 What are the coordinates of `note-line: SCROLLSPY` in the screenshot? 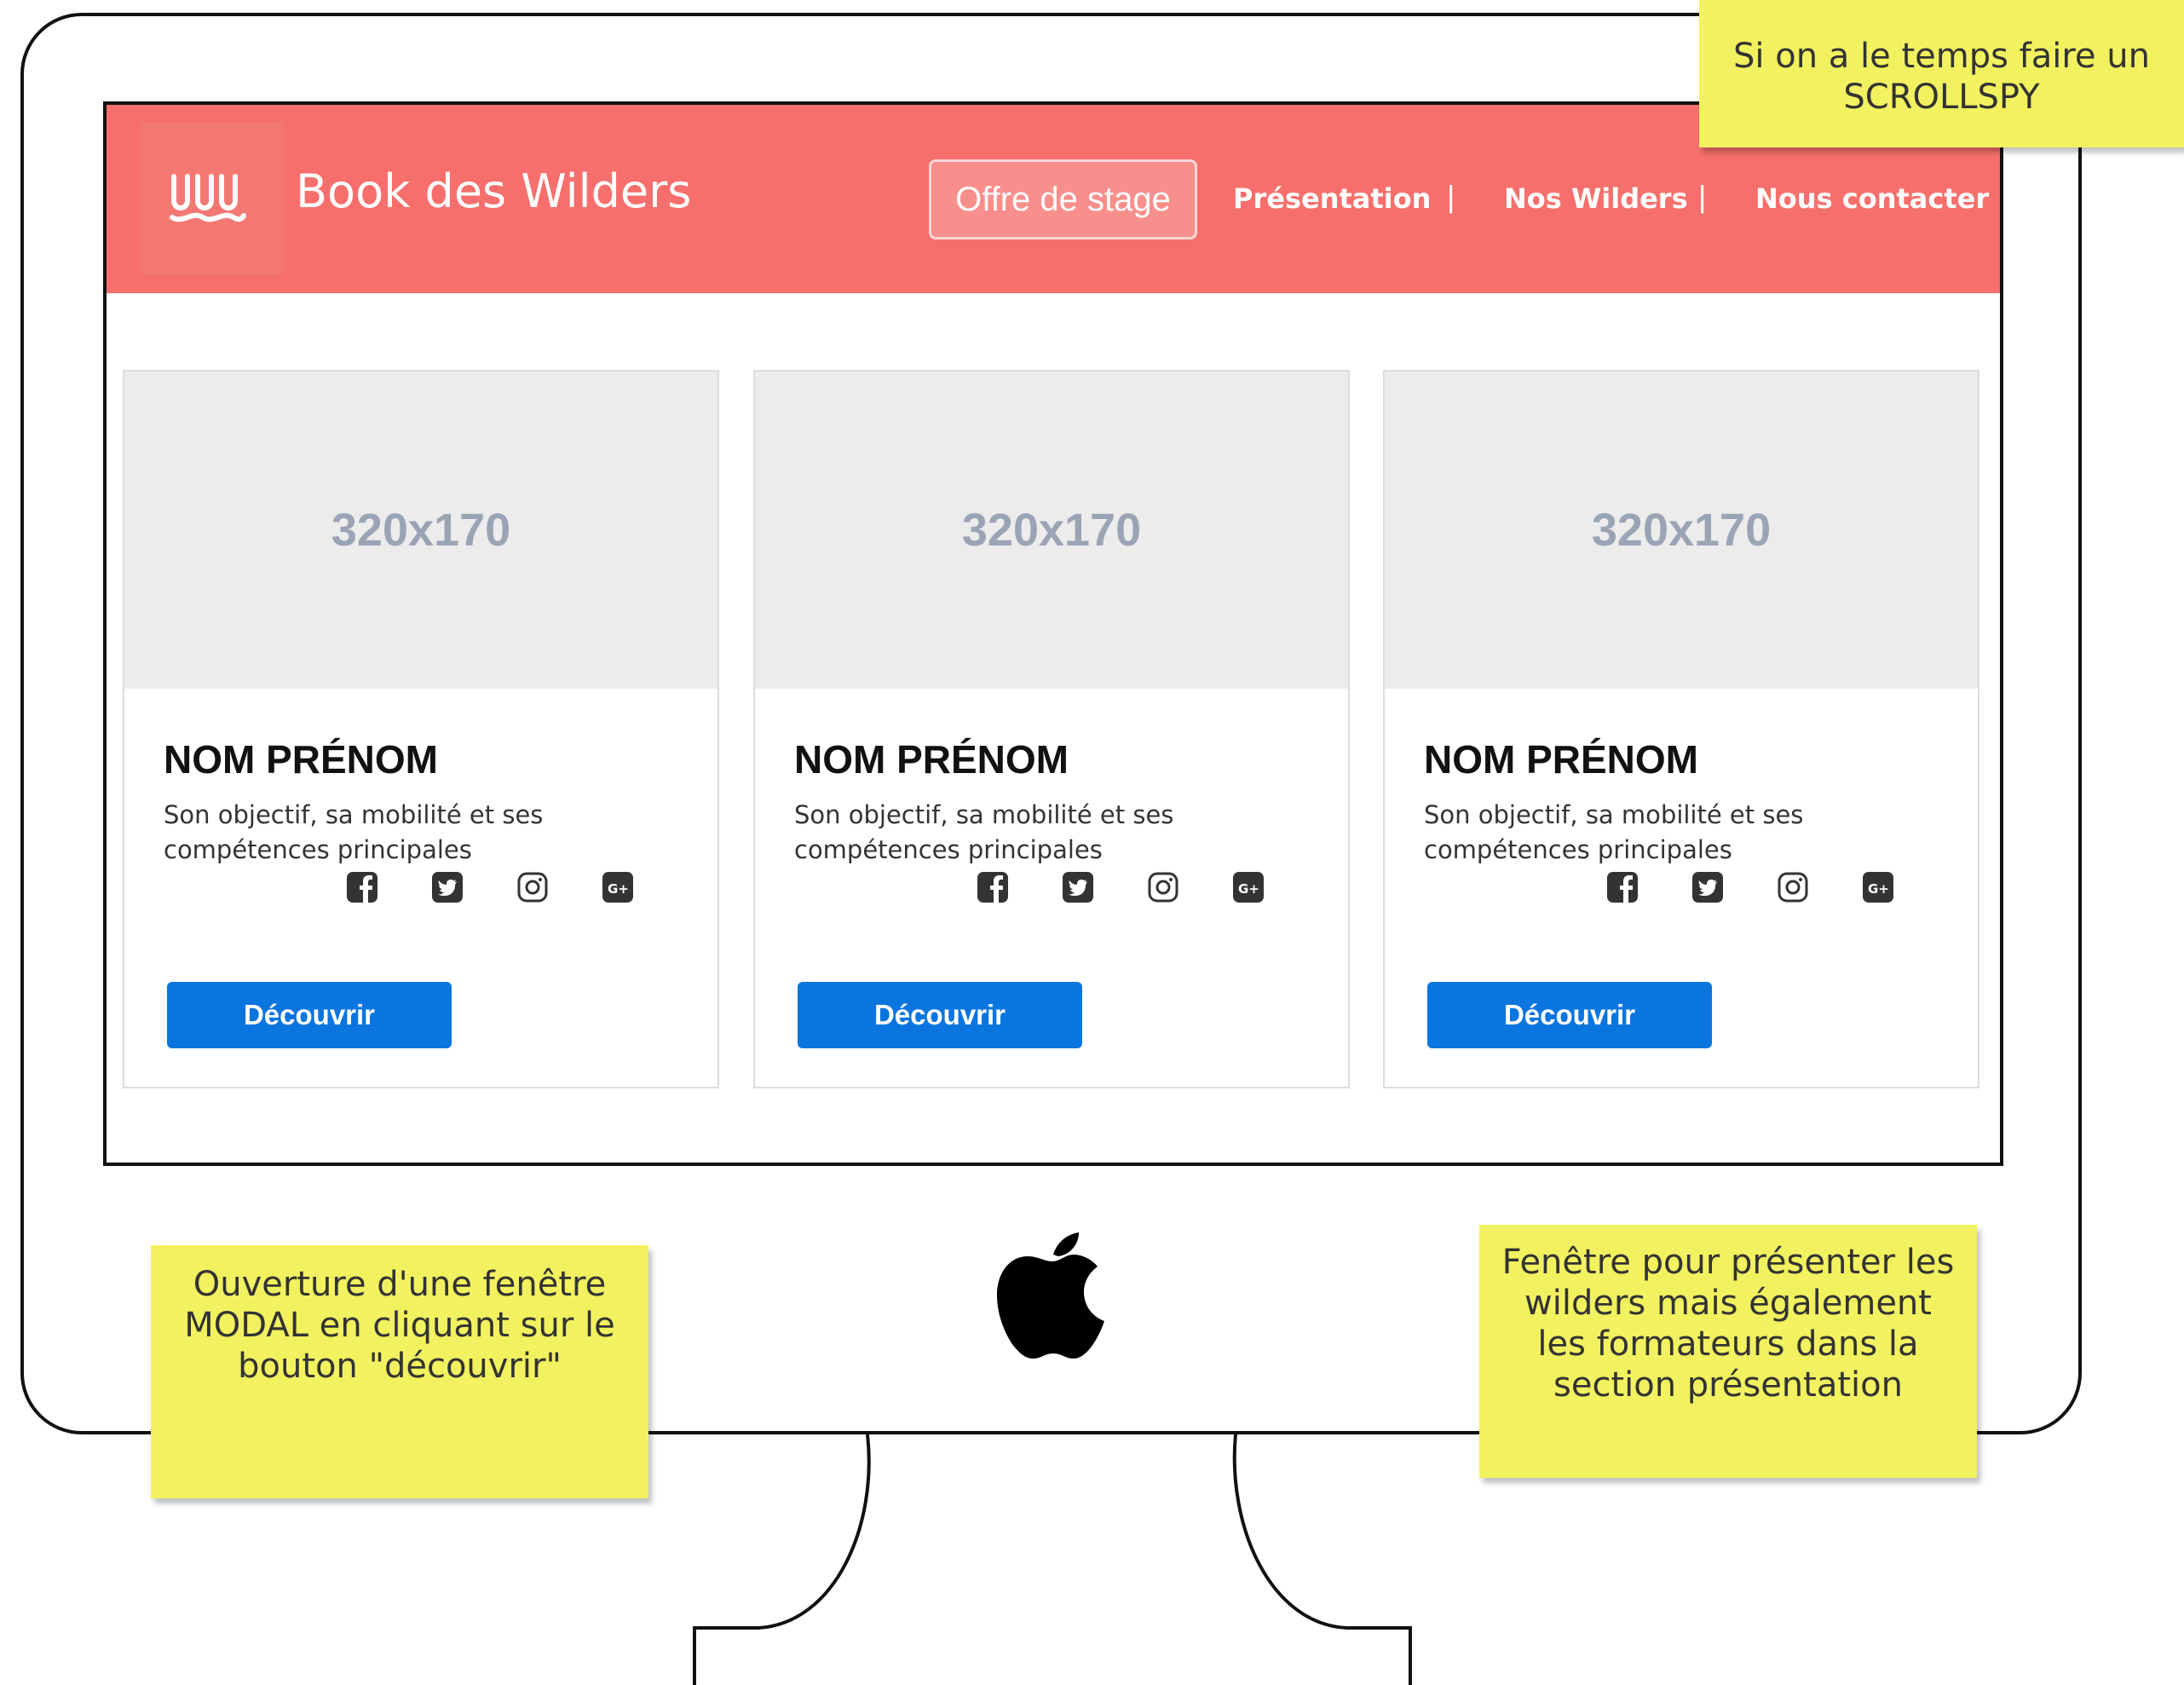 It's located at (1942, 98).